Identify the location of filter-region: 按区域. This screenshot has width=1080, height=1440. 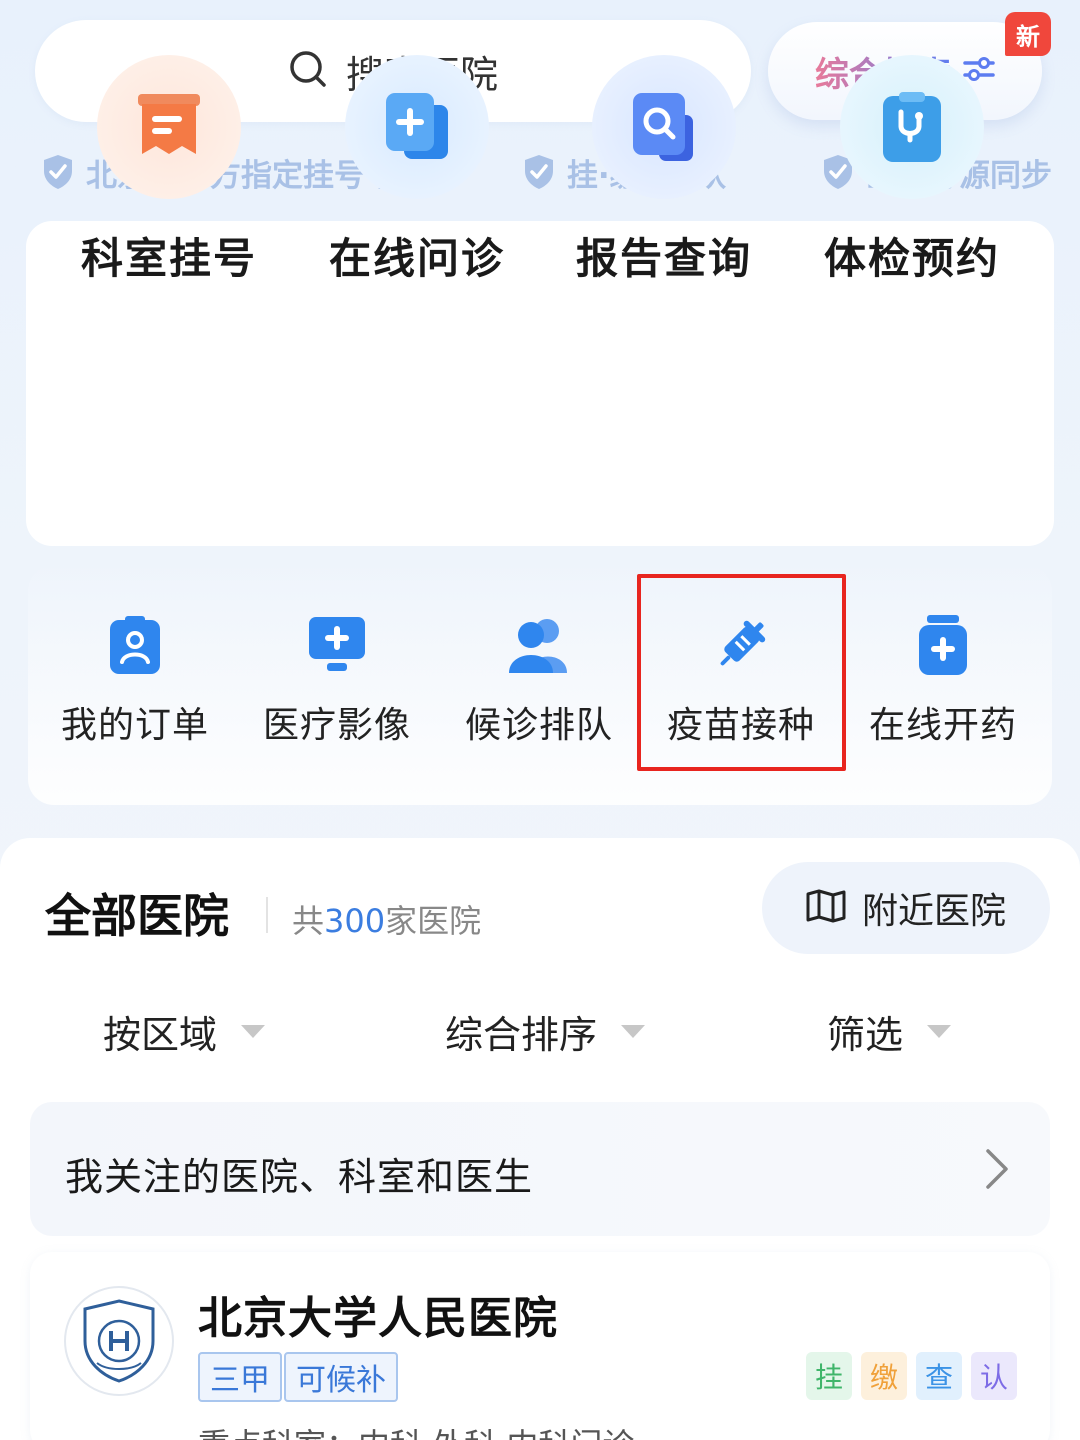
(184, 1031).